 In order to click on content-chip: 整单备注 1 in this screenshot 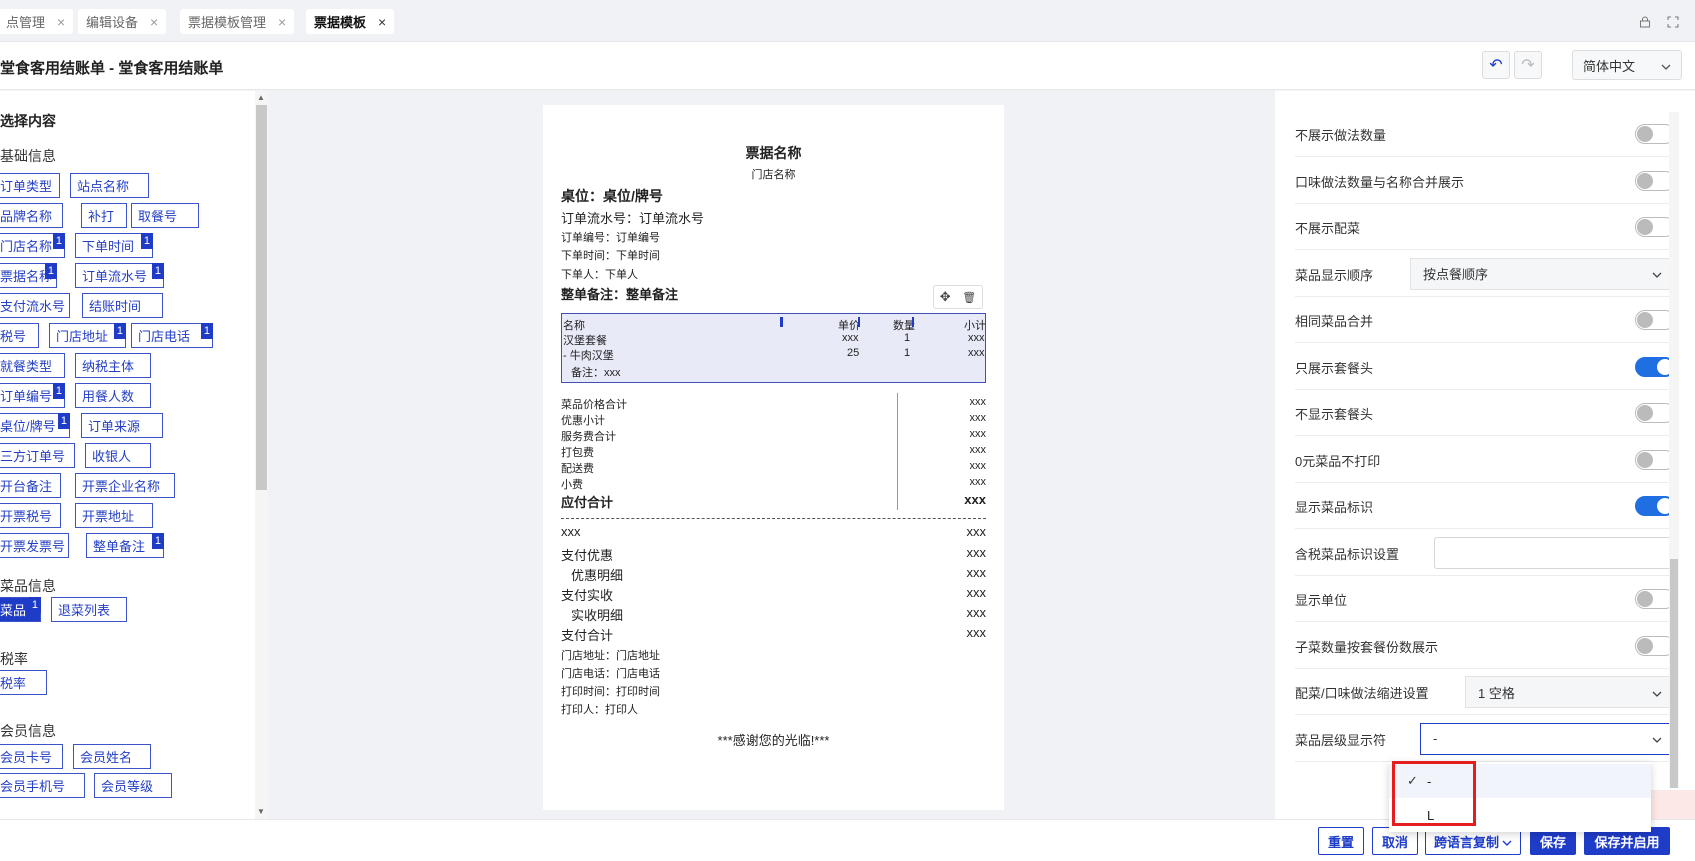, I will do `click(125, 545)`.